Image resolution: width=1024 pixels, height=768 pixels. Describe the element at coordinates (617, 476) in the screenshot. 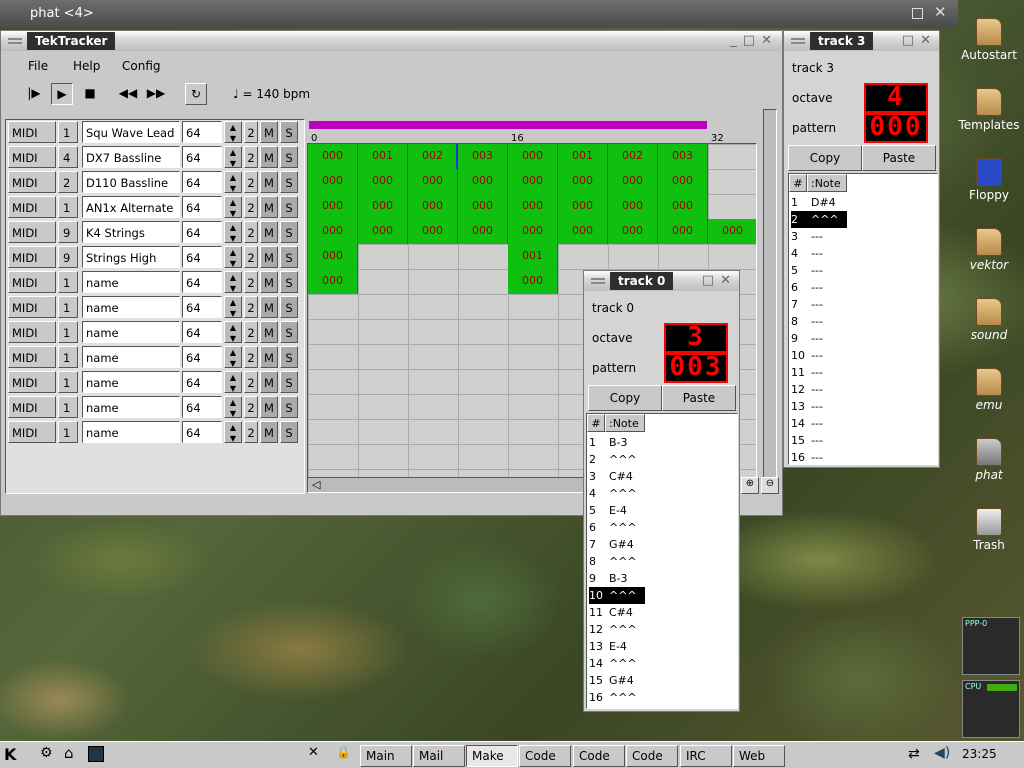

I see `note-row: 3 C#4` at that location.